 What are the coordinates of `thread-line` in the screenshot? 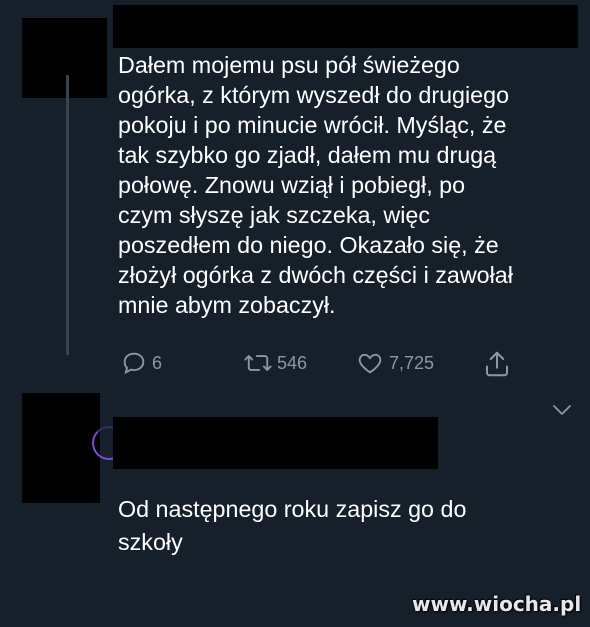 It's located at (67, 215).